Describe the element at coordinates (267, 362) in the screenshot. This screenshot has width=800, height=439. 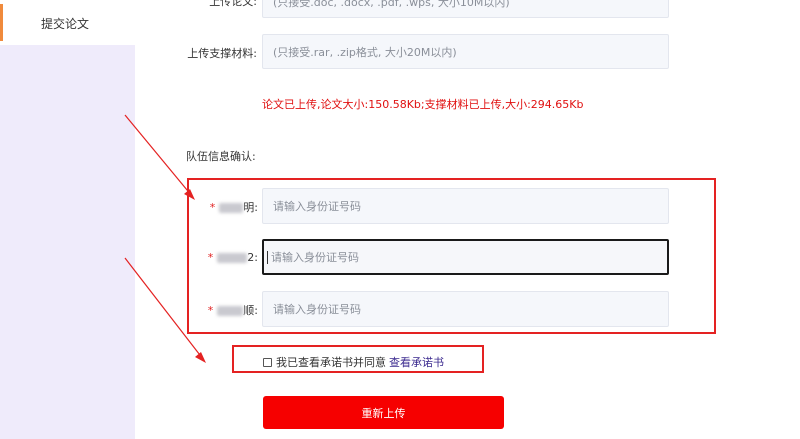
I see `agreement-checkbox` at that location.